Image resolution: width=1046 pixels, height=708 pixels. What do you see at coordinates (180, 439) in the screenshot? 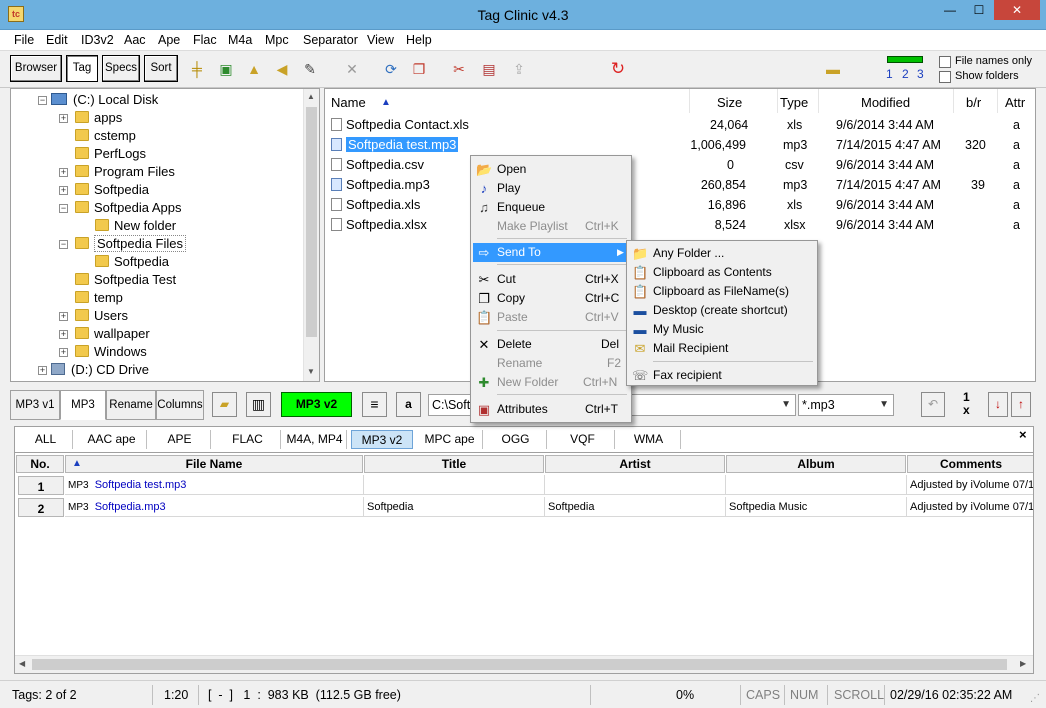
I see `tagtab-ape: APE` at bounding box center [180, 439].